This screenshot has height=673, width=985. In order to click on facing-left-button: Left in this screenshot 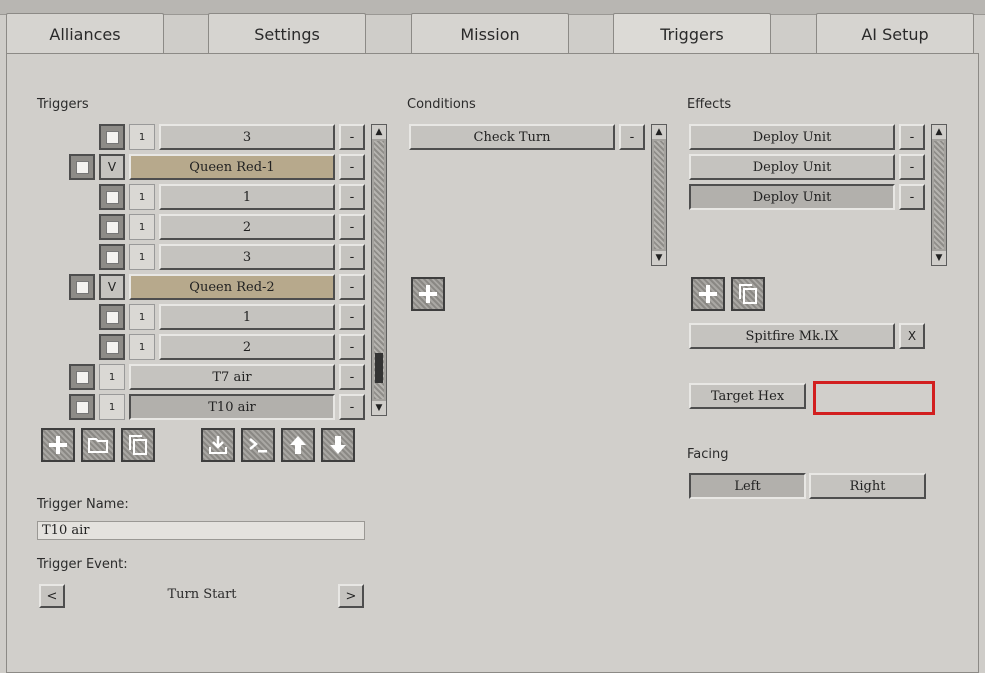, I will do `click(747, 486)`.